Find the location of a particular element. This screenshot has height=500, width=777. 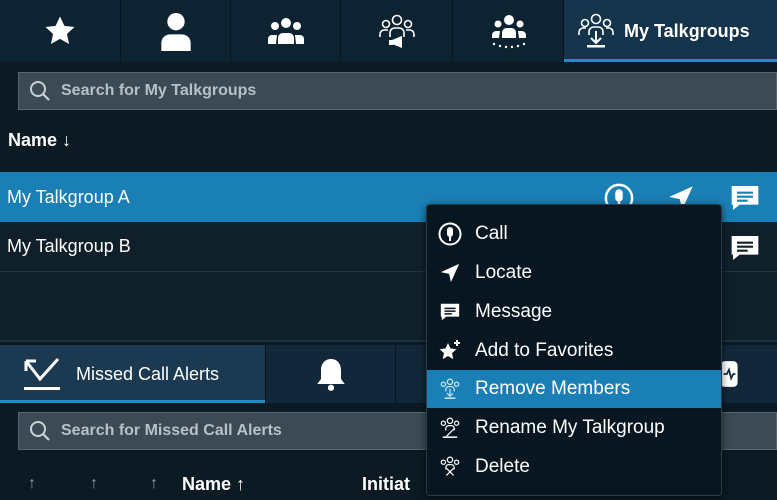

tab-talkgroups-dispatch is located at coordinates (508, 31).